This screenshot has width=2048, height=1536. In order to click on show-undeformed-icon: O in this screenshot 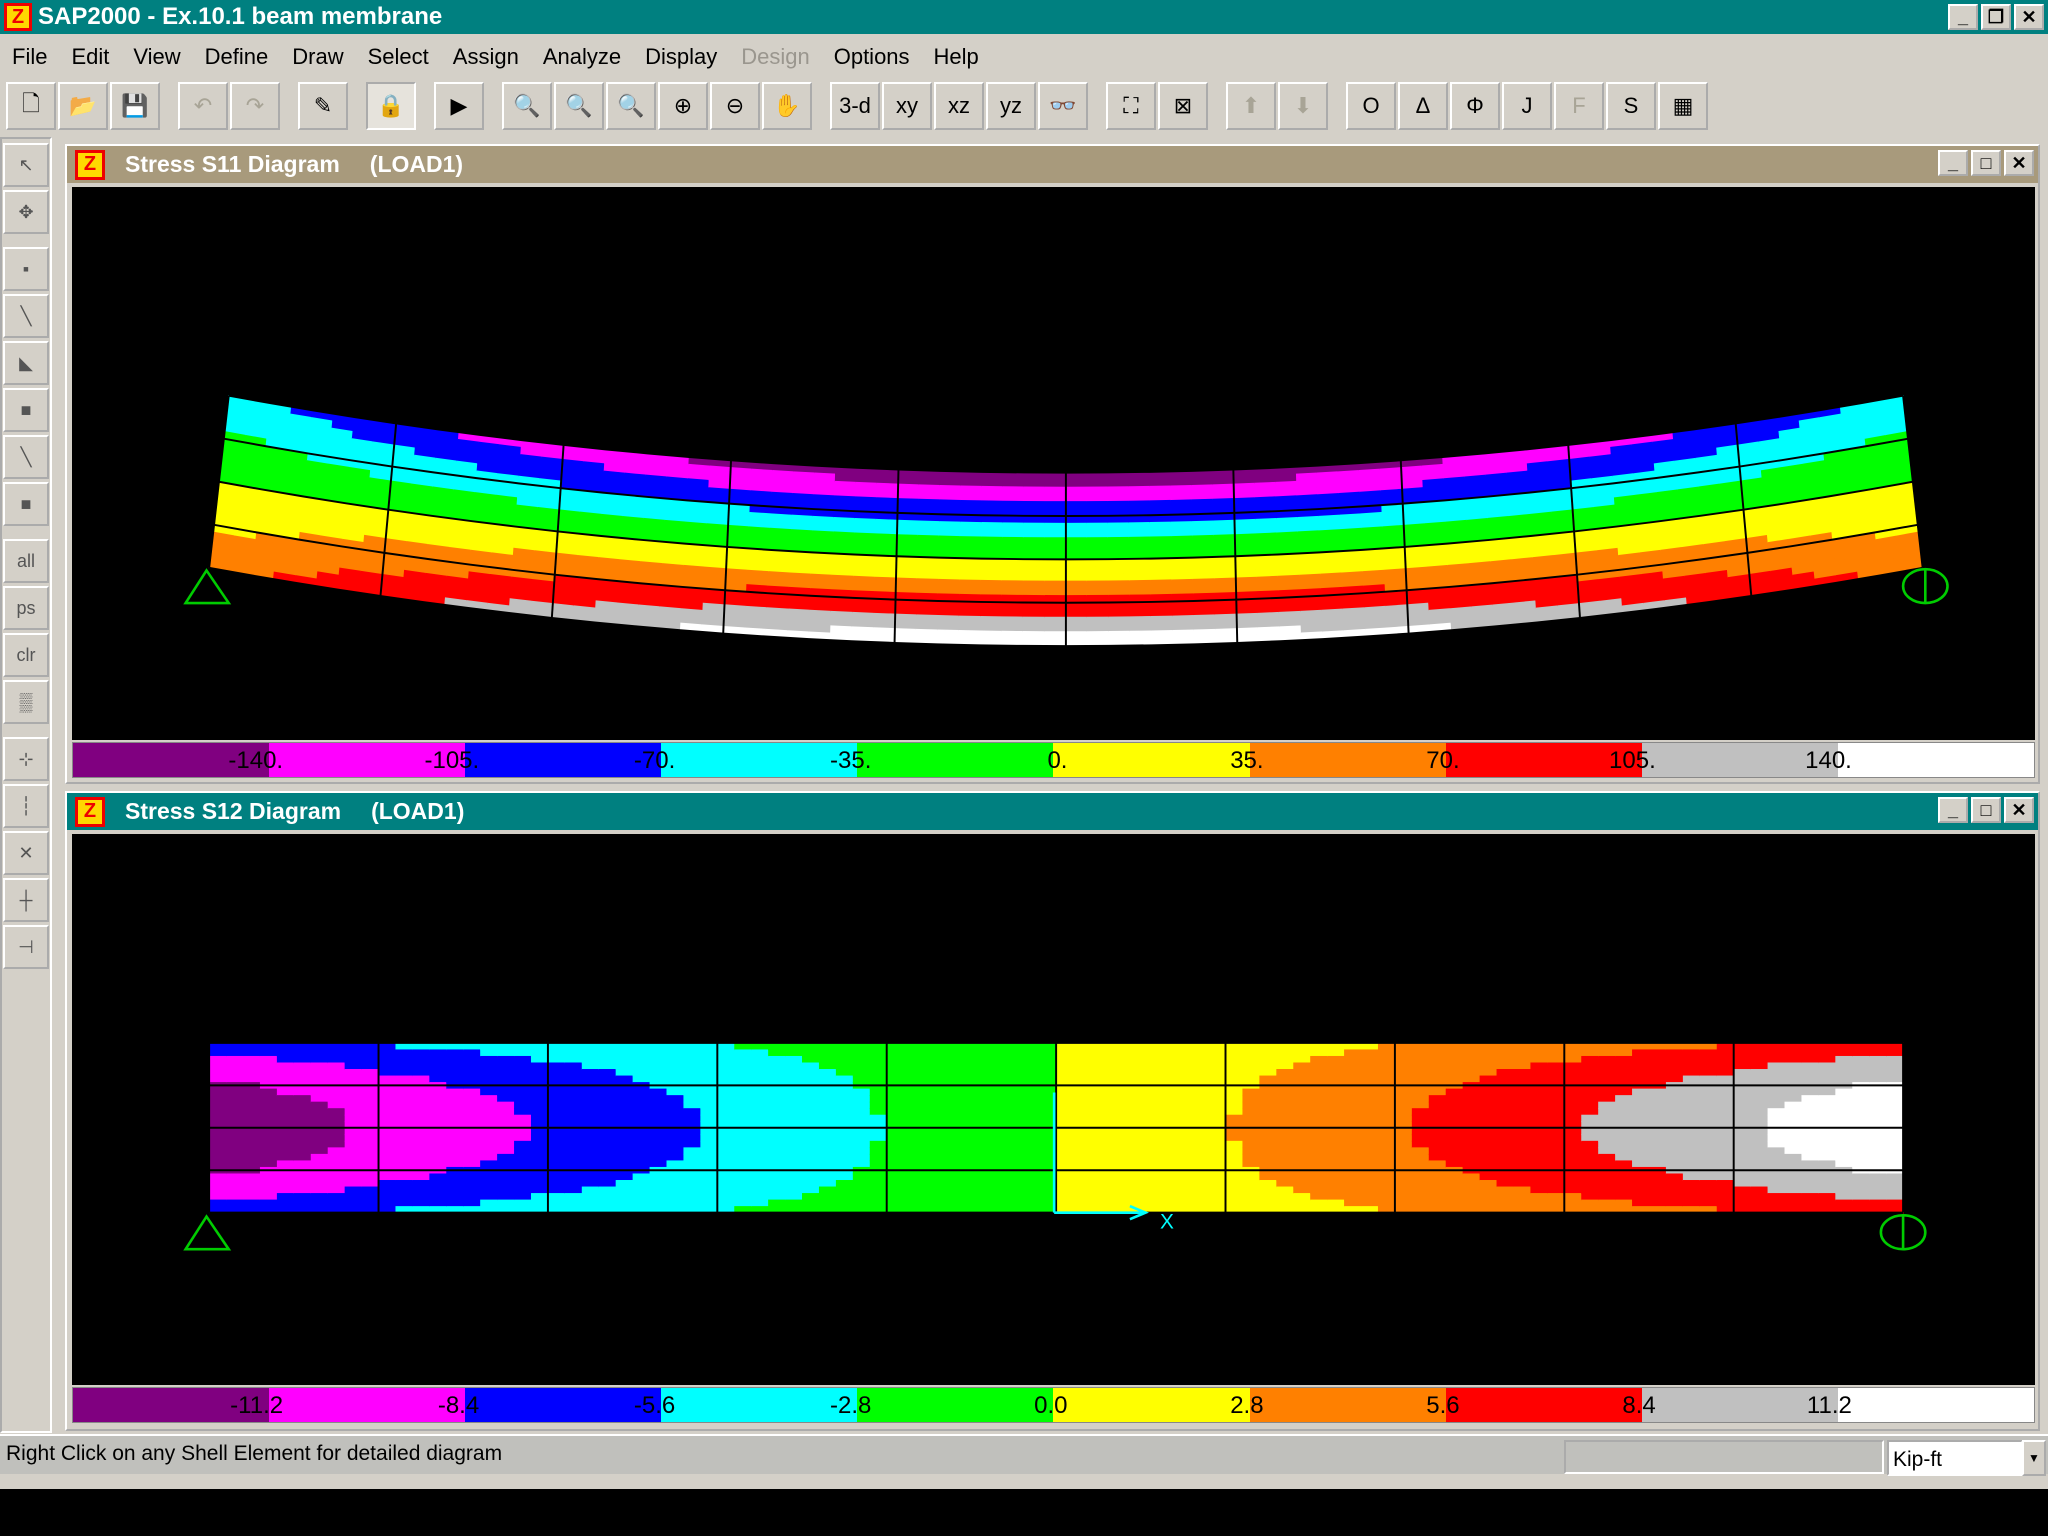, I will do `click(1371, 106)`.